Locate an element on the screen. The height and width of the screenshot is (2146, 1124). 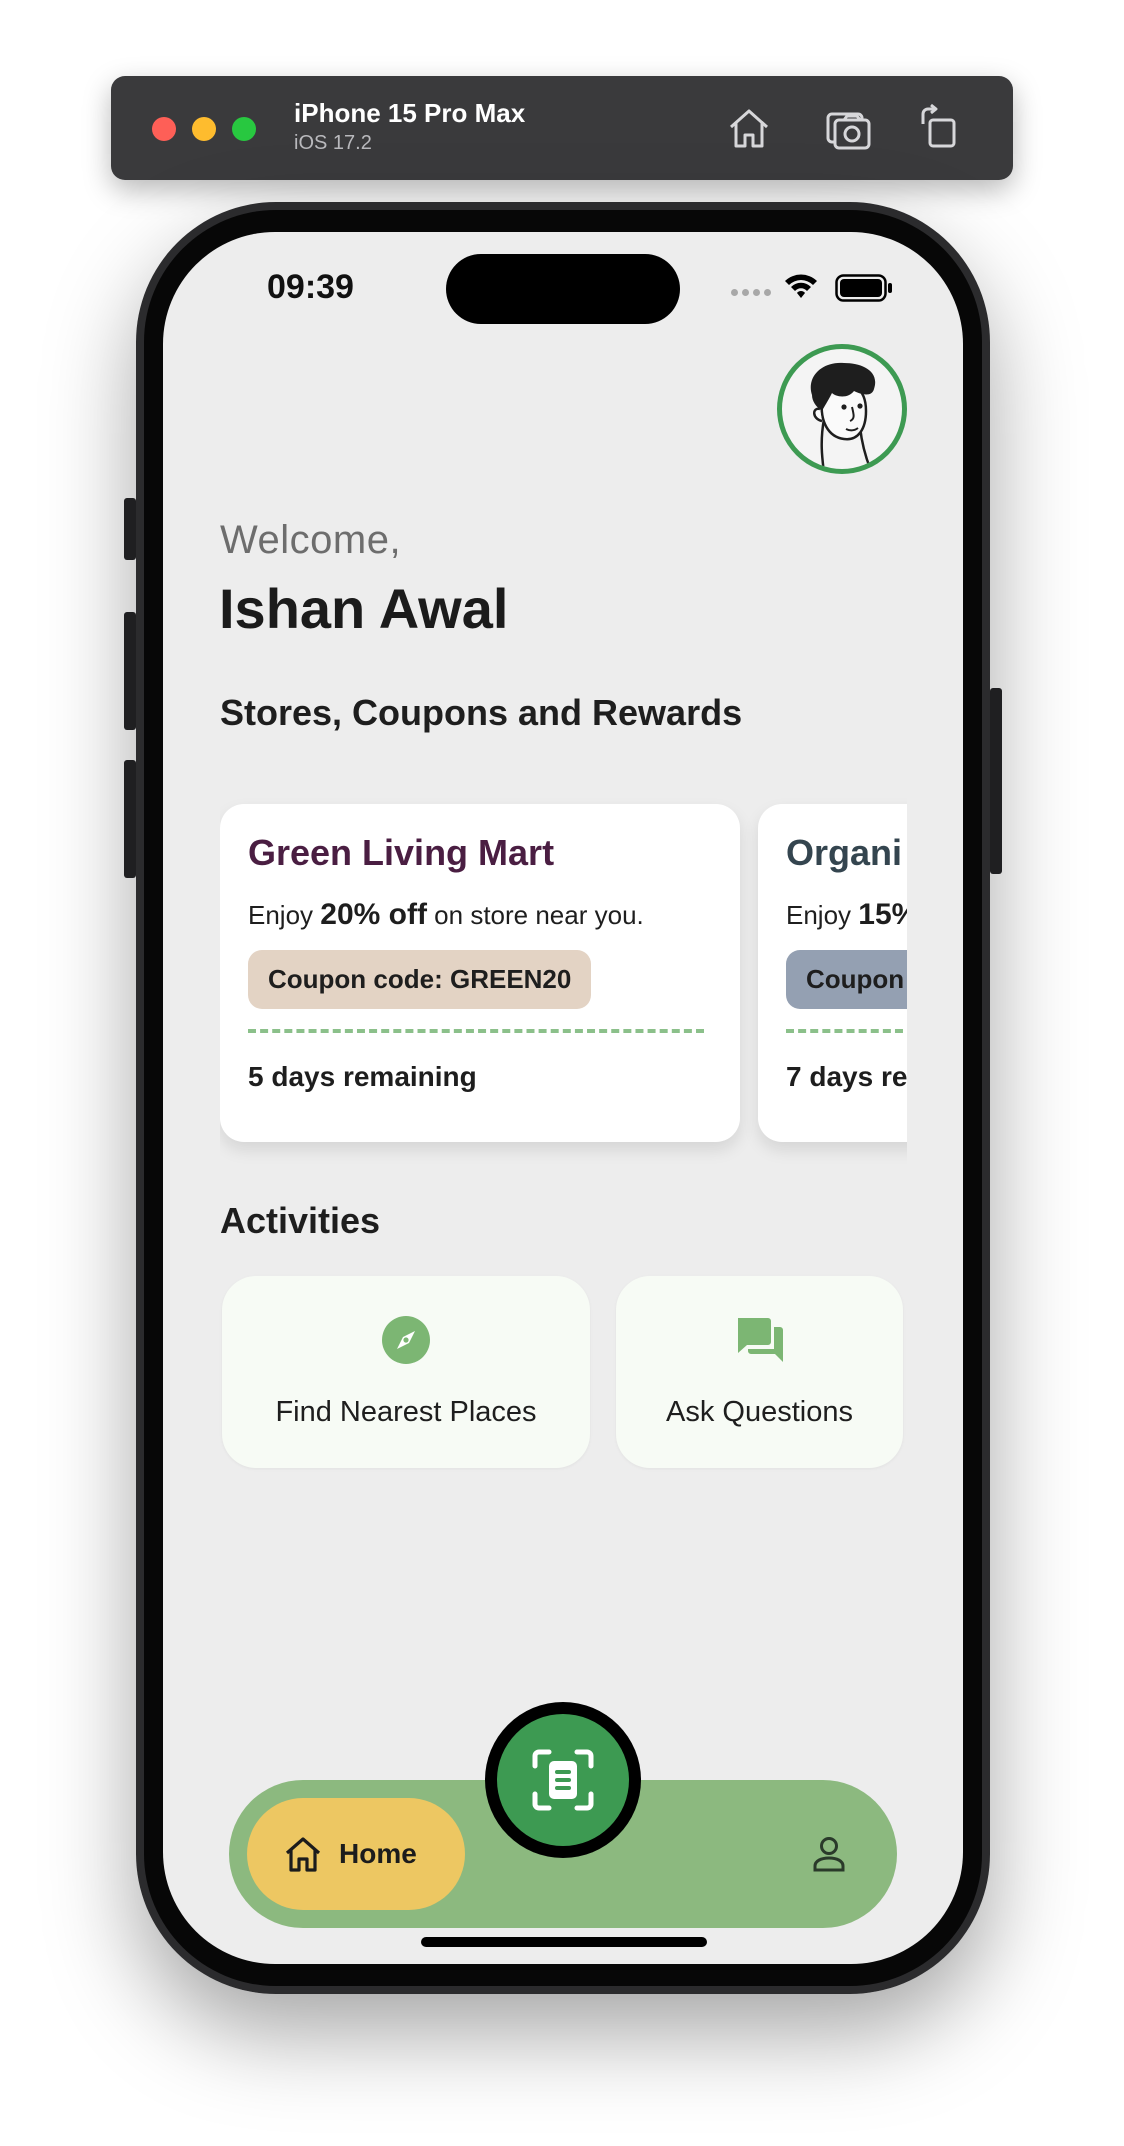
volume-up-button is located at coordinates (130, 671).